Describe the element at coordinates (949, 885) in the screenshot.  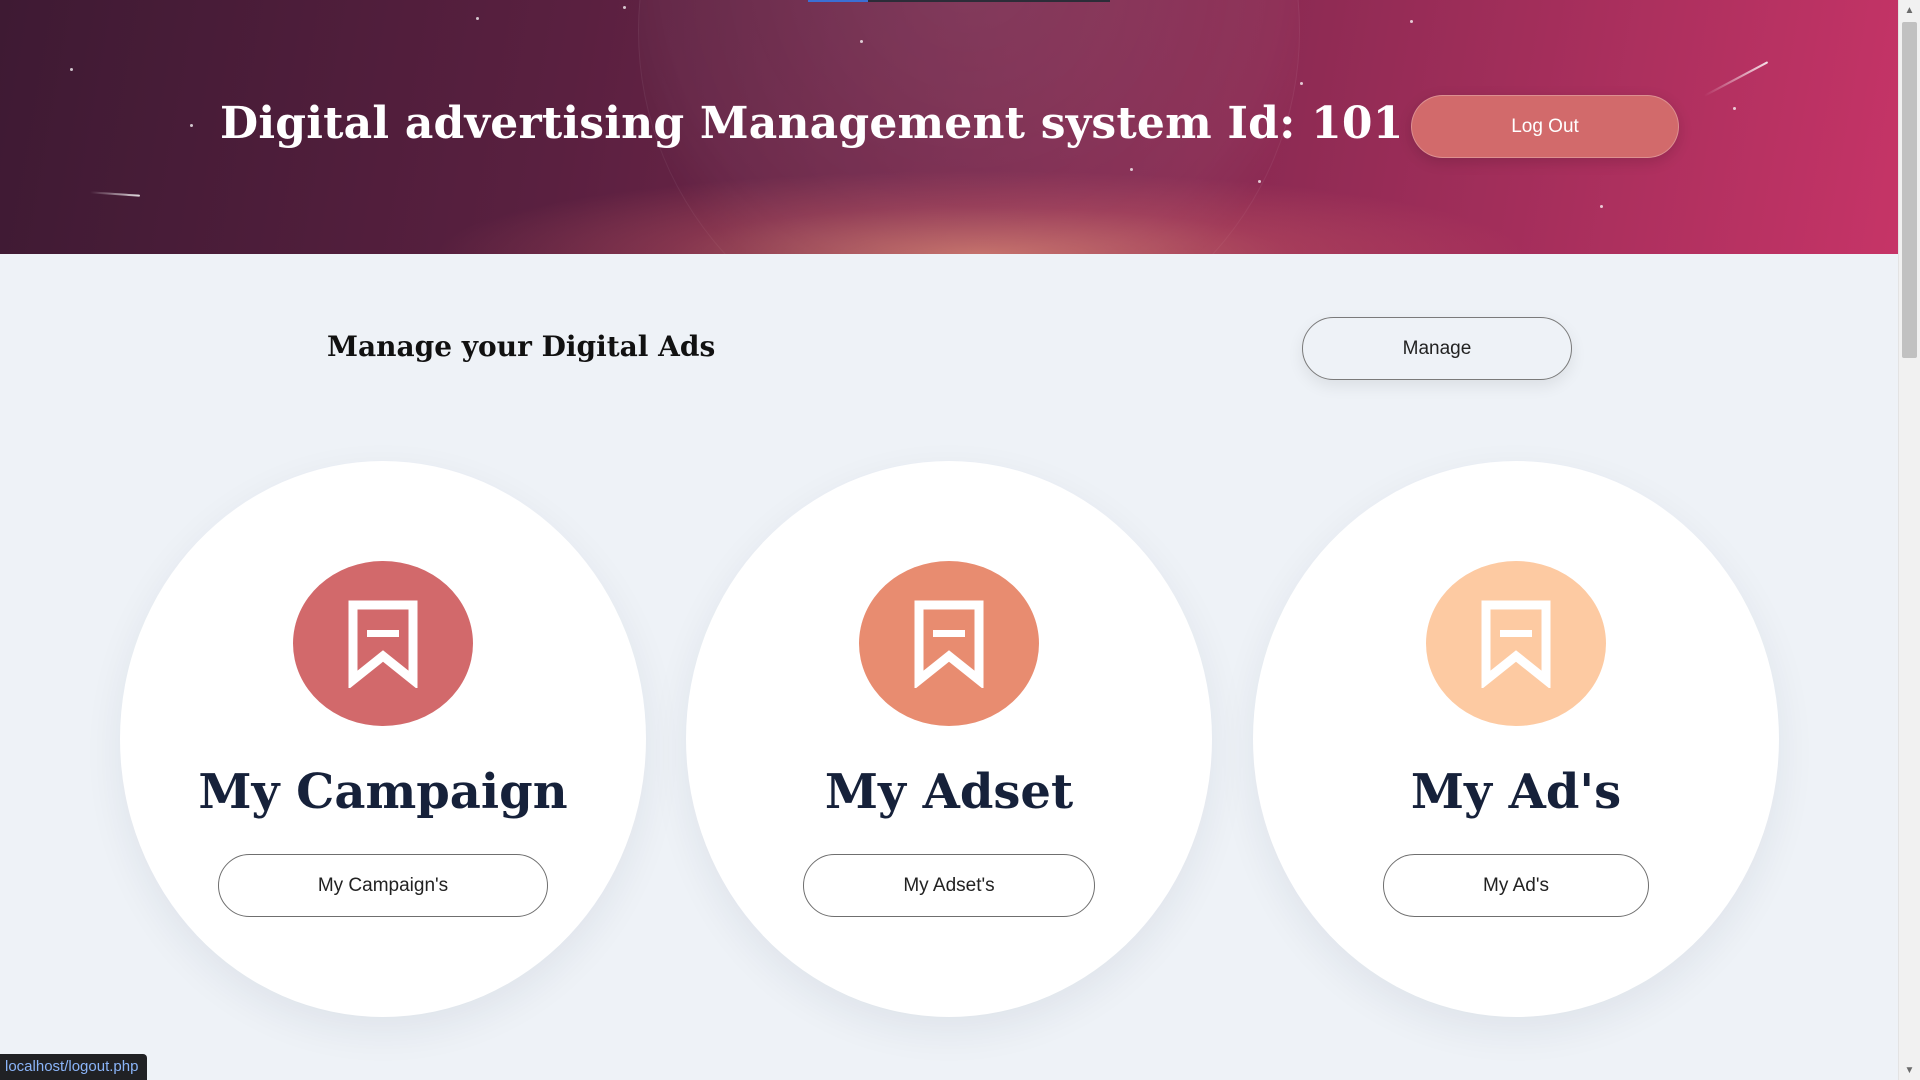
I see `my-adsets-button: My Adset's` at that location.